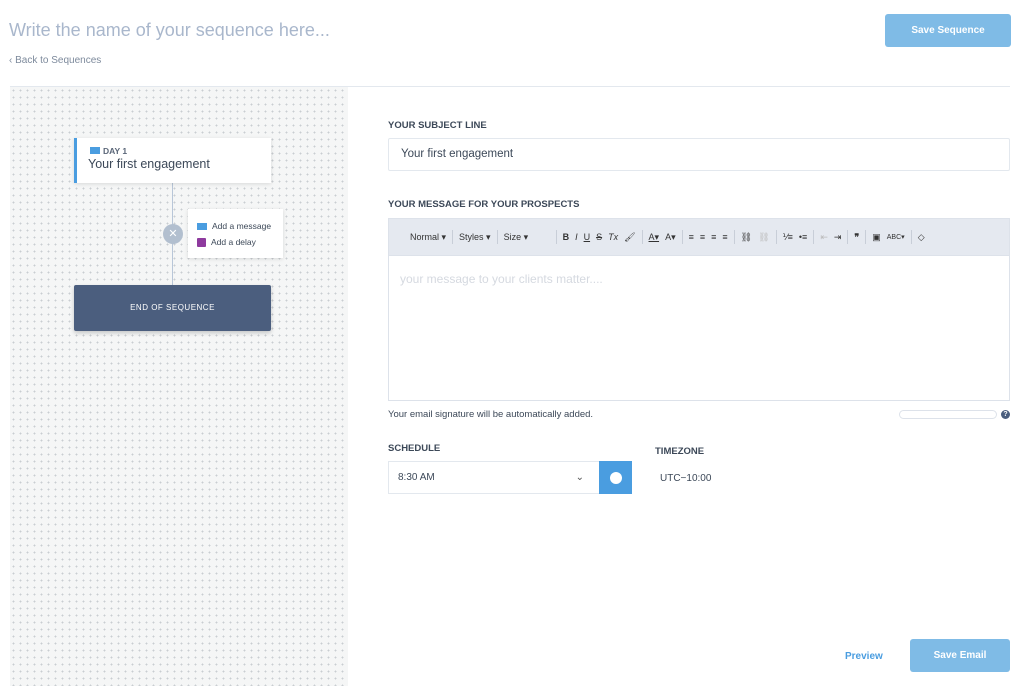 The height and width of the screenshot is (686, 1024). What do you see at coordinates (527, 237) in the screenshot?
I see `size-dropdown: Size ▾` at bounding box center [527, 237].